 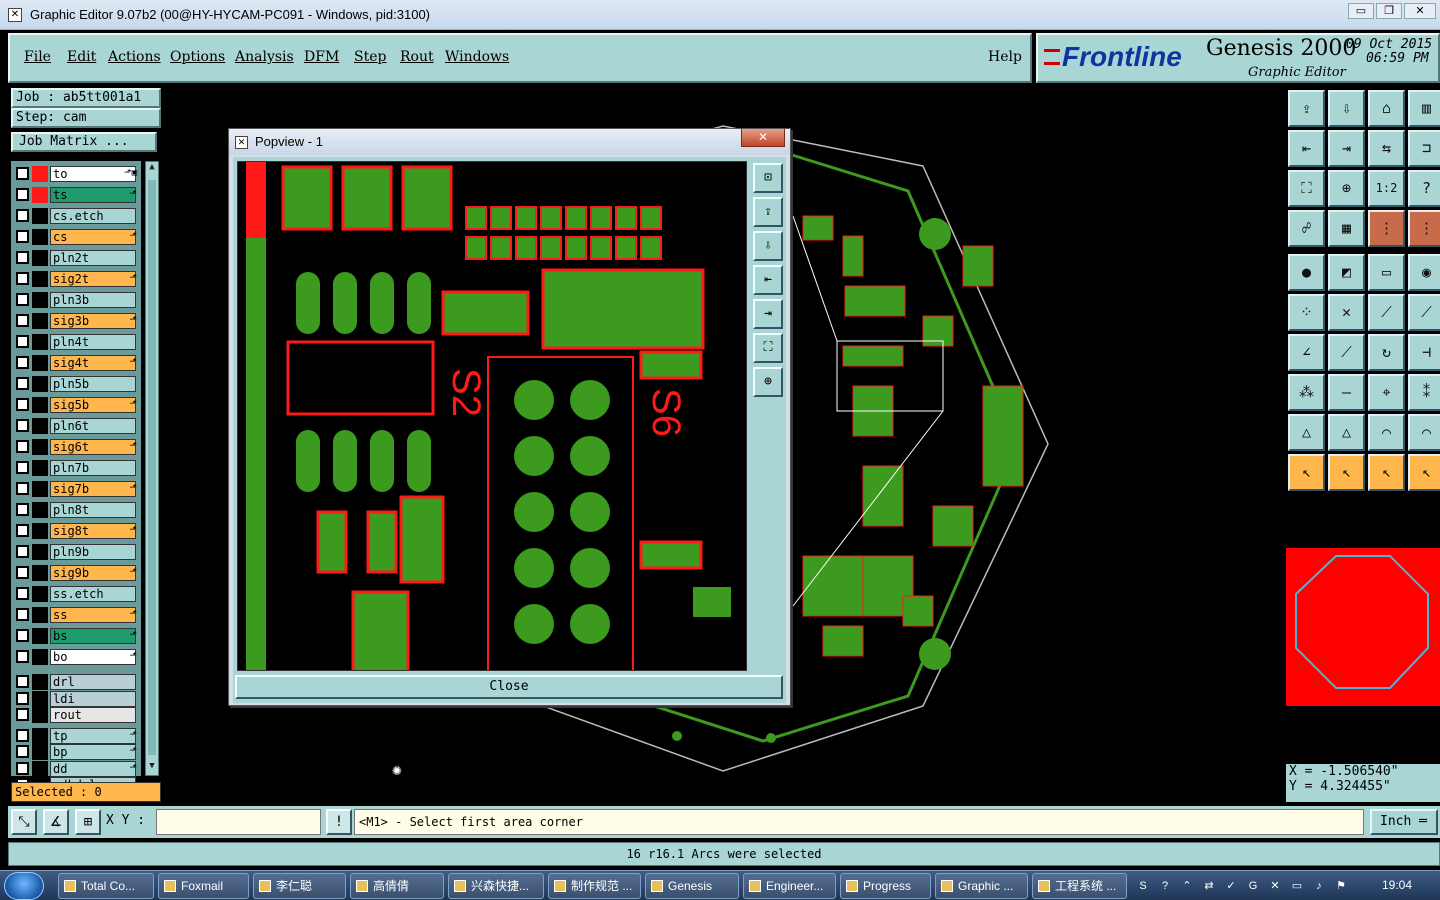 I want to click on angle-icon: ∠, so click(x=1306, y=352).